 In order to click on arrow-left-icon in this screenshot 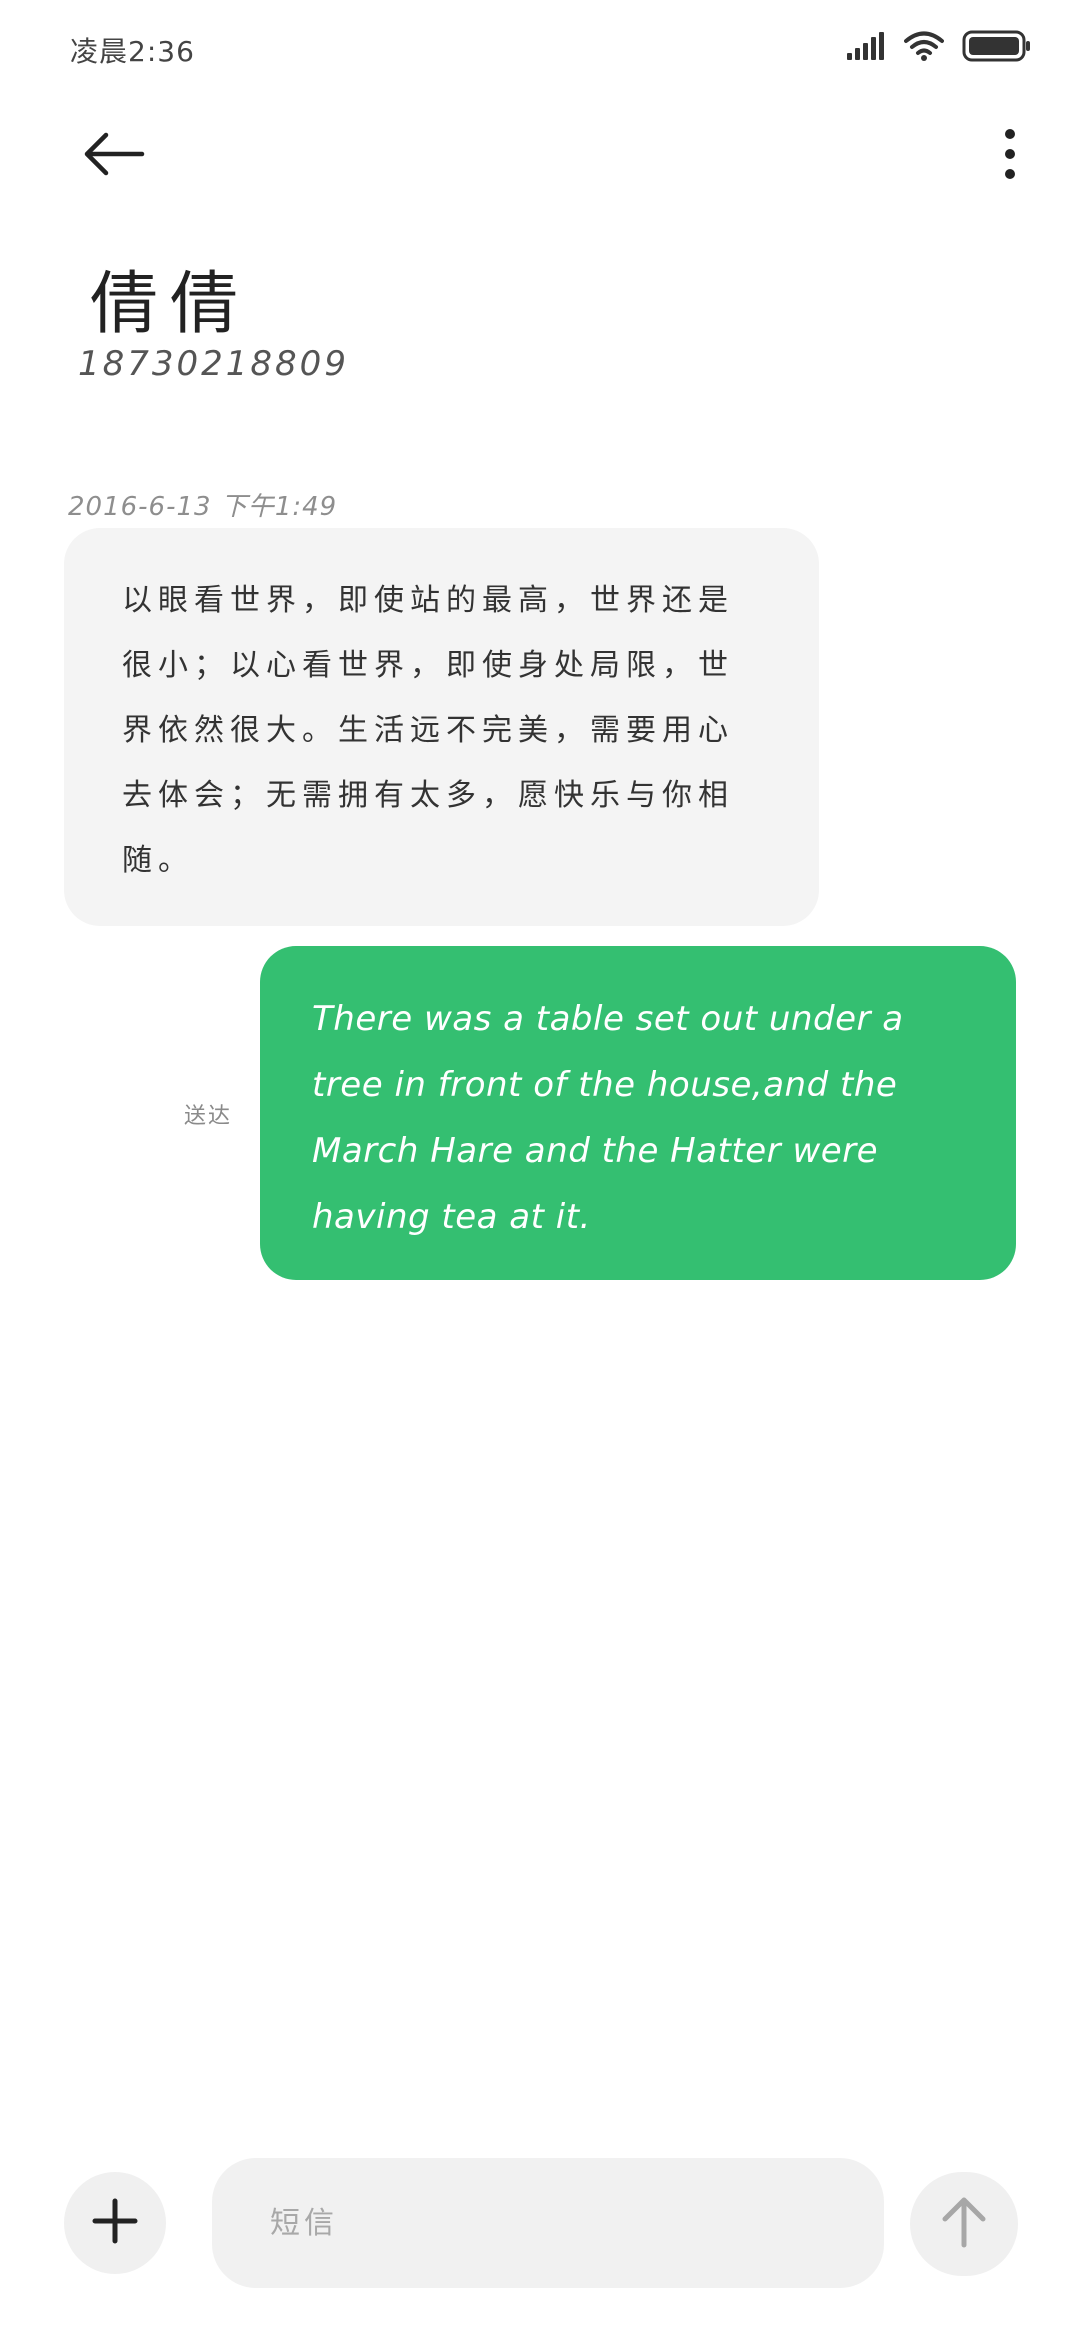, I will do `click(114, 156)`.